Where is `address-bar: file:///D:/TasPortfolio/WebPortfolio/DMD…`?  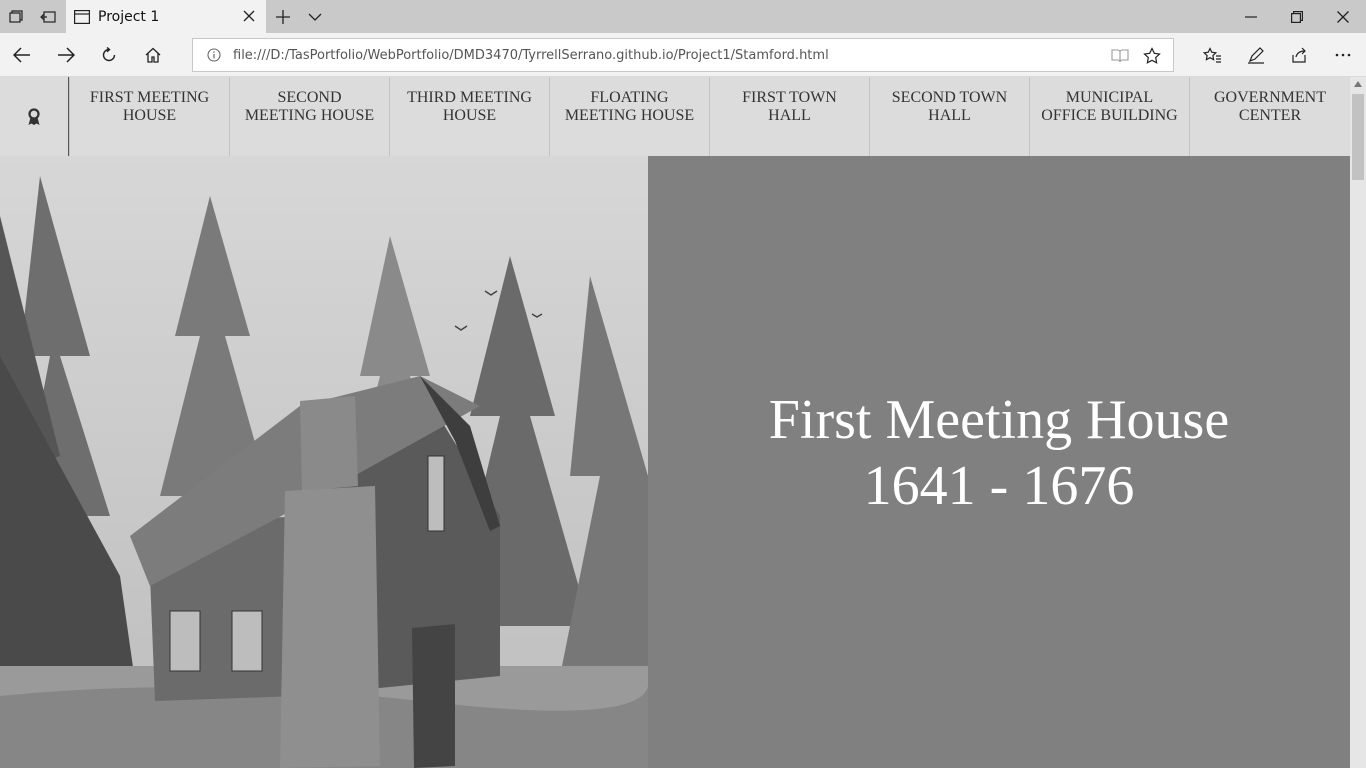 address-bar: file:///D:/TasPortfolio/WebPortfolio/DMD… is located at coordinates (683, 55).